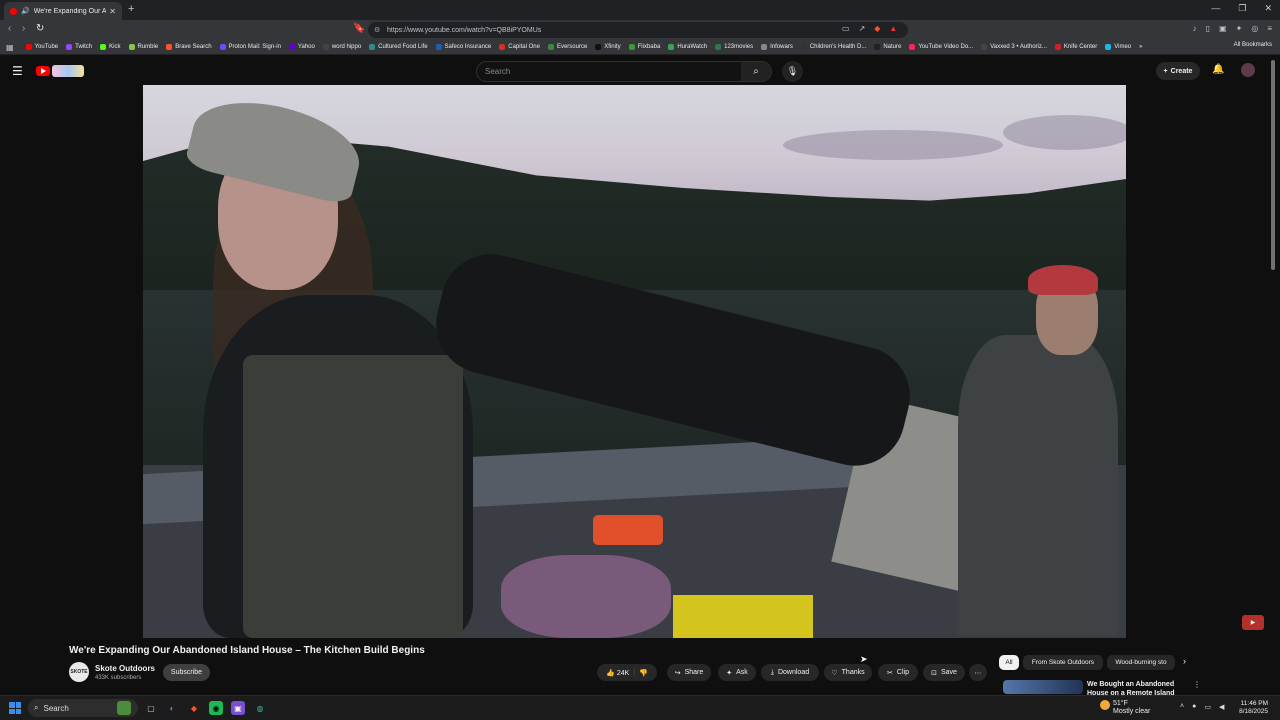  Describe the element at coordinates (737, 672) in the screenshot. I see `ask-button: ✦ Ask` at that location.